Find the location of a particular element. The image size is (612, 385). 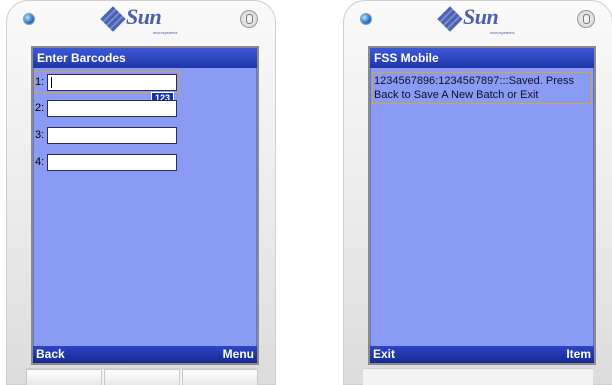

softkey-bar: Exit Item is located at coordinates (482, 354).